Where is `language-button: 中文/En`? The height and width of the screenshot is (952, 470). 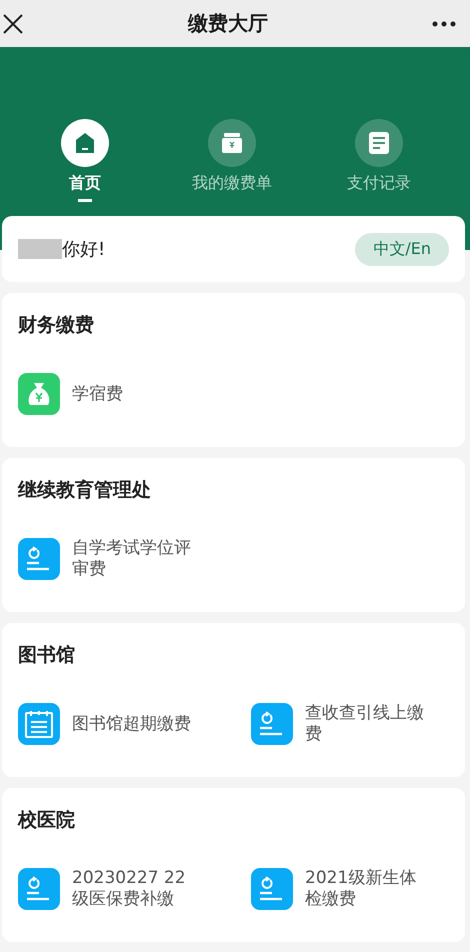
language-button: 中文/En is located at coordinates (402, 249).